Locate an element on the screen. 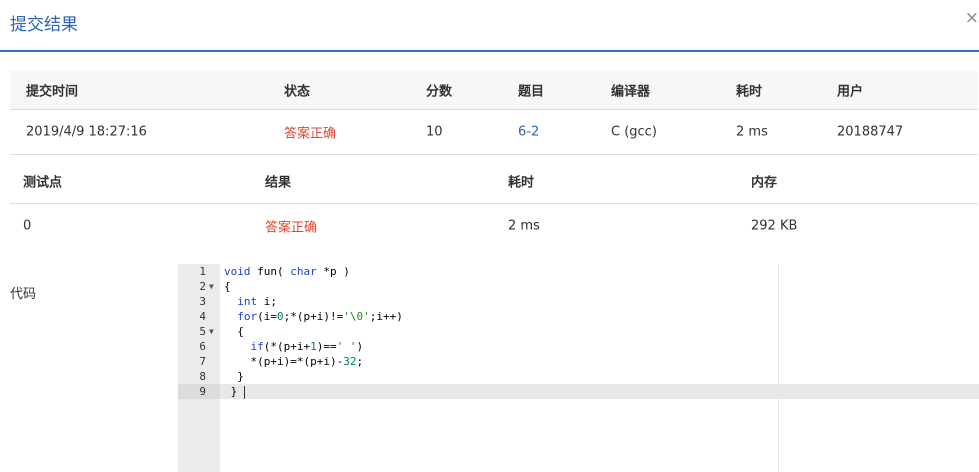 This screenshot has width=979, height=472. line-number: 9 is located at coordinates (202, 391).